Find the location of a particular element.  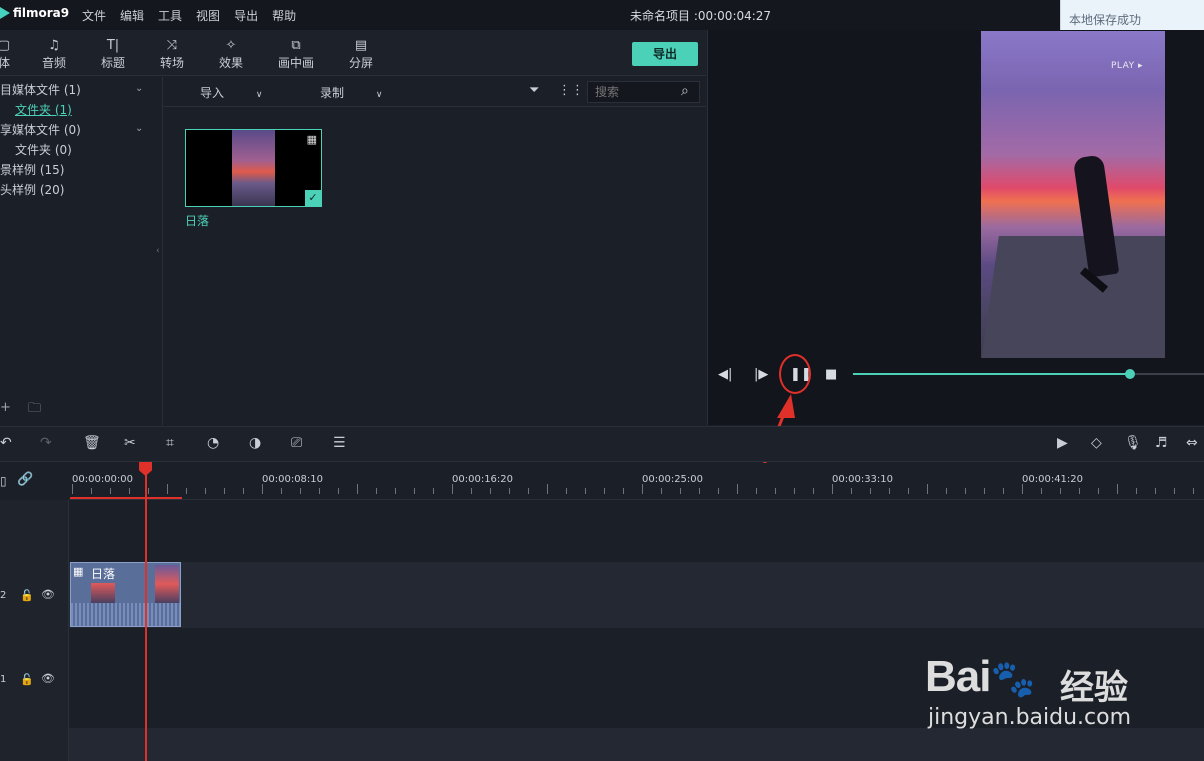

menu-export: 导出 is located at coordinates (246, 15).